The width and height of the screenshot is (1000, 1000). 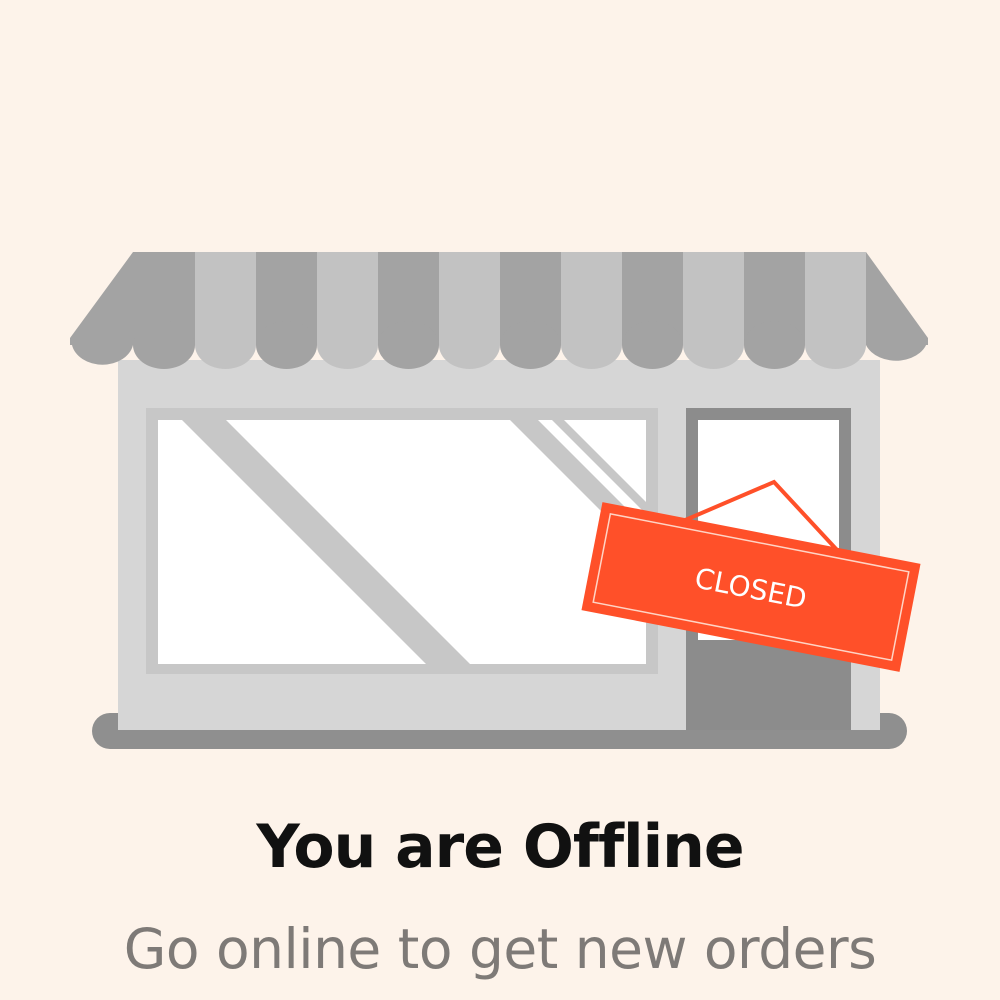 What do you see at coordinates (499, 310) in the screenshot?
I see `store-awning` at bounding box center [499, 310].